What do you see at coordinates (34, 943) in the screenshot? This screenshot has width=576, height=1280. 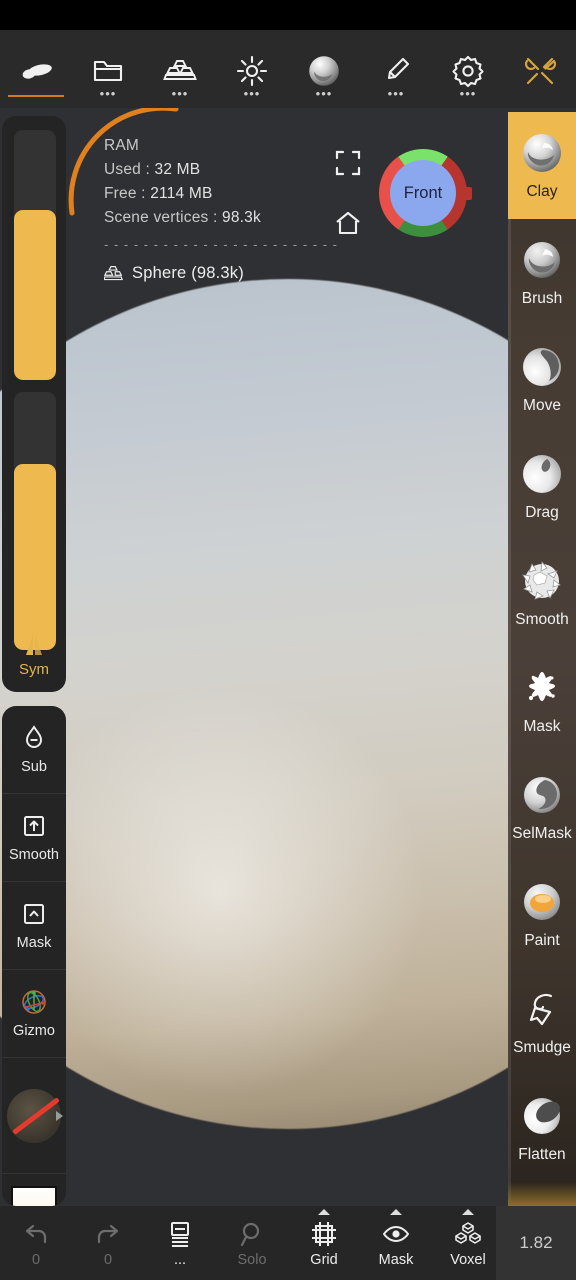 I see `mask-label: Mask` at bounding box center [34, 943].